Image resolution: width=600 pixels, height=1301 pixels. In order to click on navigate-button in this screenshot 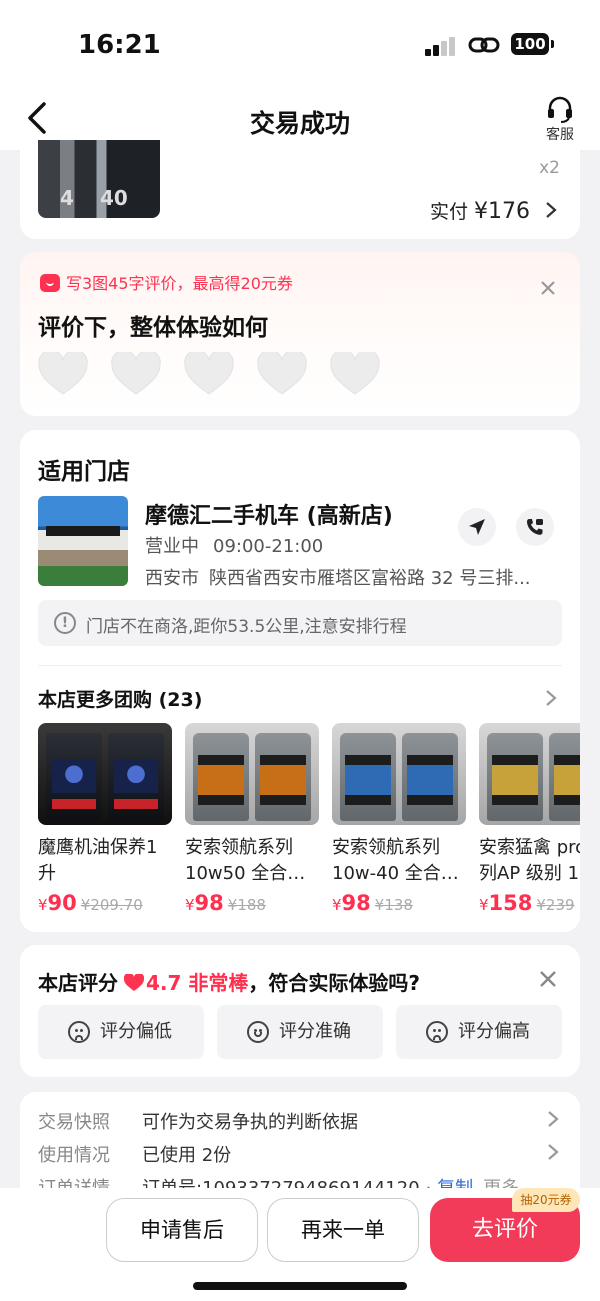, I will do `click(477, 527)`.